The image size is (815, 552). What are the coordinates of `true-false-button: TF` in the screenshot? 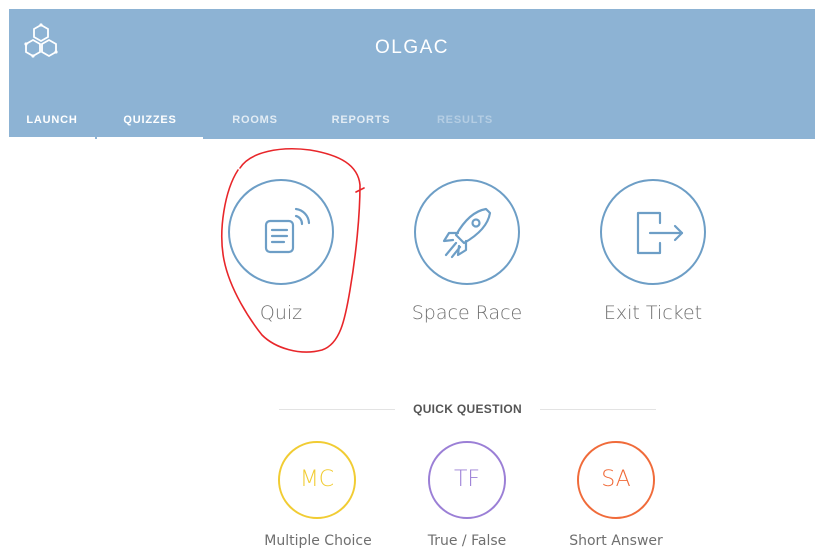 It's located at (467, 480).